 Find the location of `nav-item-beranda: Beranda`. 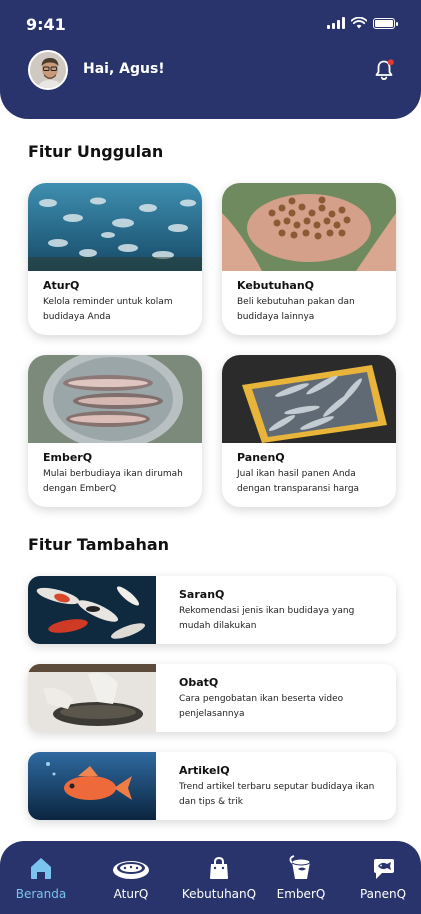

nav-item-beranda: Beranda is located at coordinates (41, 877).